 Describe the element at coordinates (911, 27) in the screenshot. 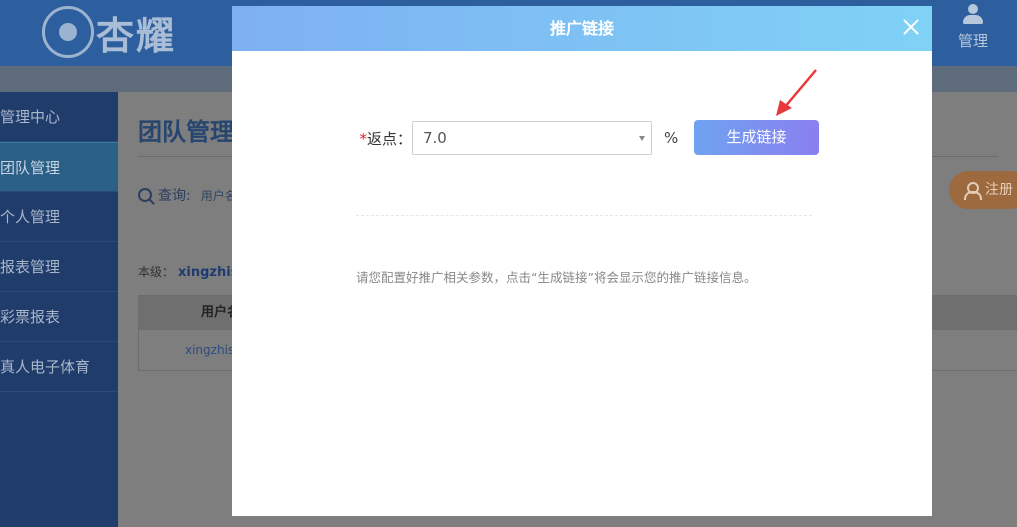

I see `close-icon` at that location.